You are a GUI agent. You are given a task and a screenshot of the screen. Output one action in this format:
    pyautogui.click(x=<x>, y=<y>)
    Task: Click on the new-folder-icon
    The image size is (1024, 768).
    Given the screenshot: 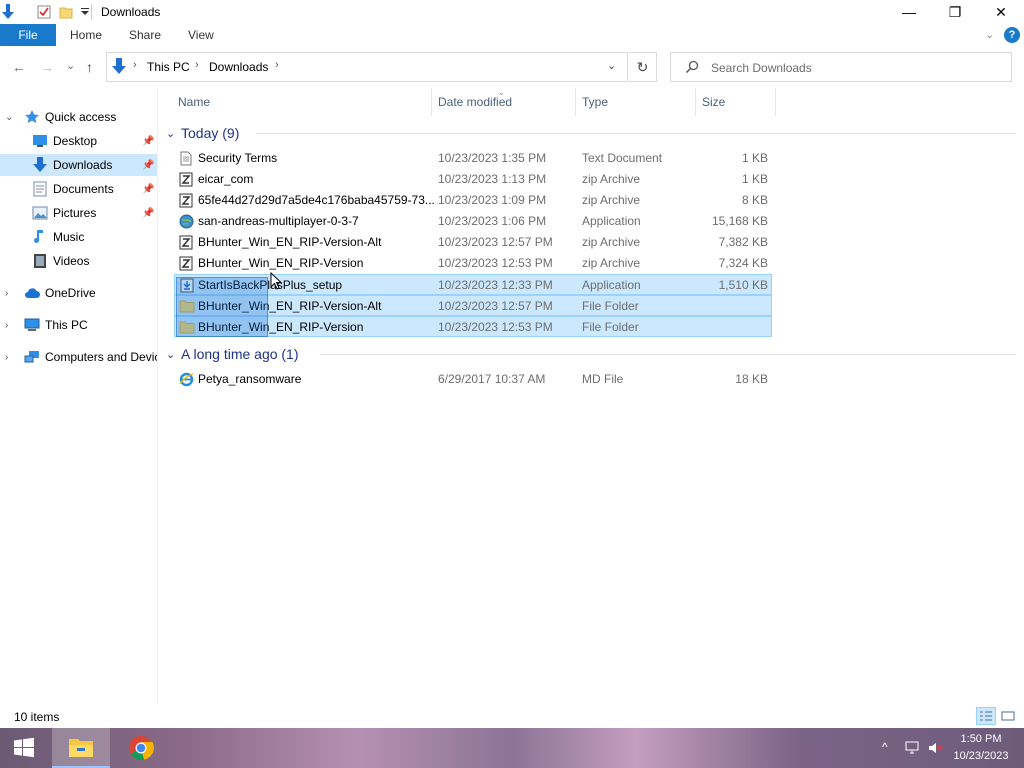 What is the action you would take?
    pyautogui.click(x=66, y=12)
    